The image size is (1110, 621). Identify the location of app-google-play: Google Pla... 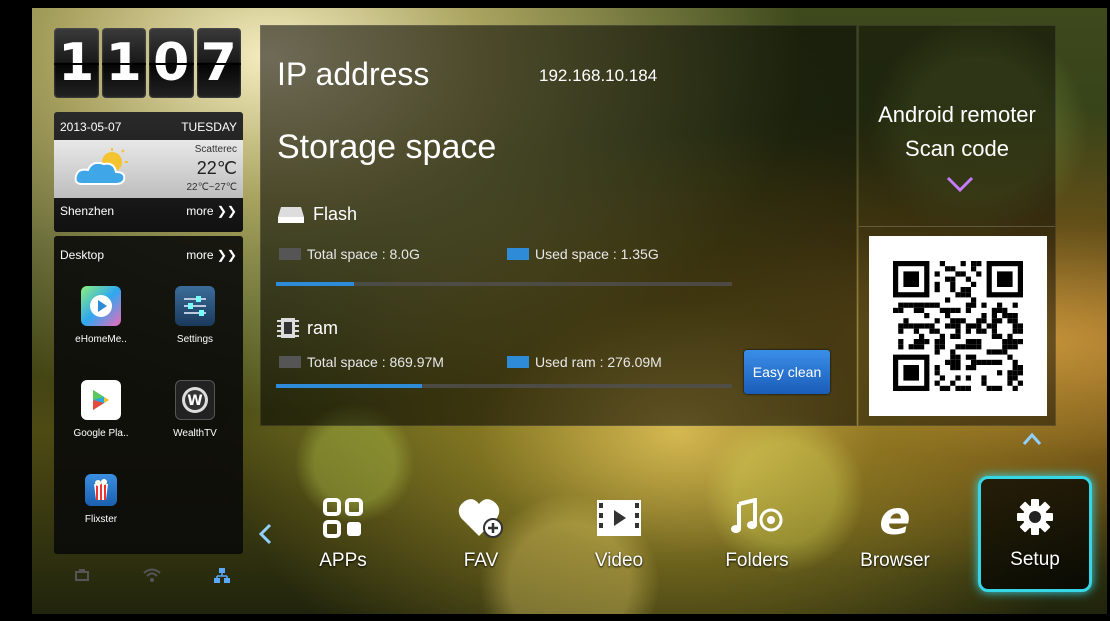
(101, 409).